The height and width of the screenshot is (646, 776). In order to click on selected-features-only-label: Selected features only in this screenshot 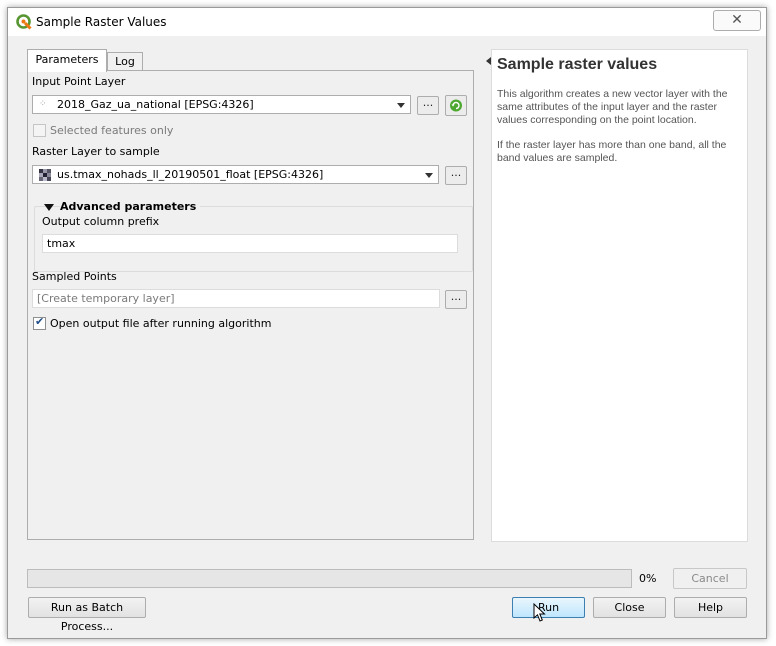, I will do `click(112, 130)`.